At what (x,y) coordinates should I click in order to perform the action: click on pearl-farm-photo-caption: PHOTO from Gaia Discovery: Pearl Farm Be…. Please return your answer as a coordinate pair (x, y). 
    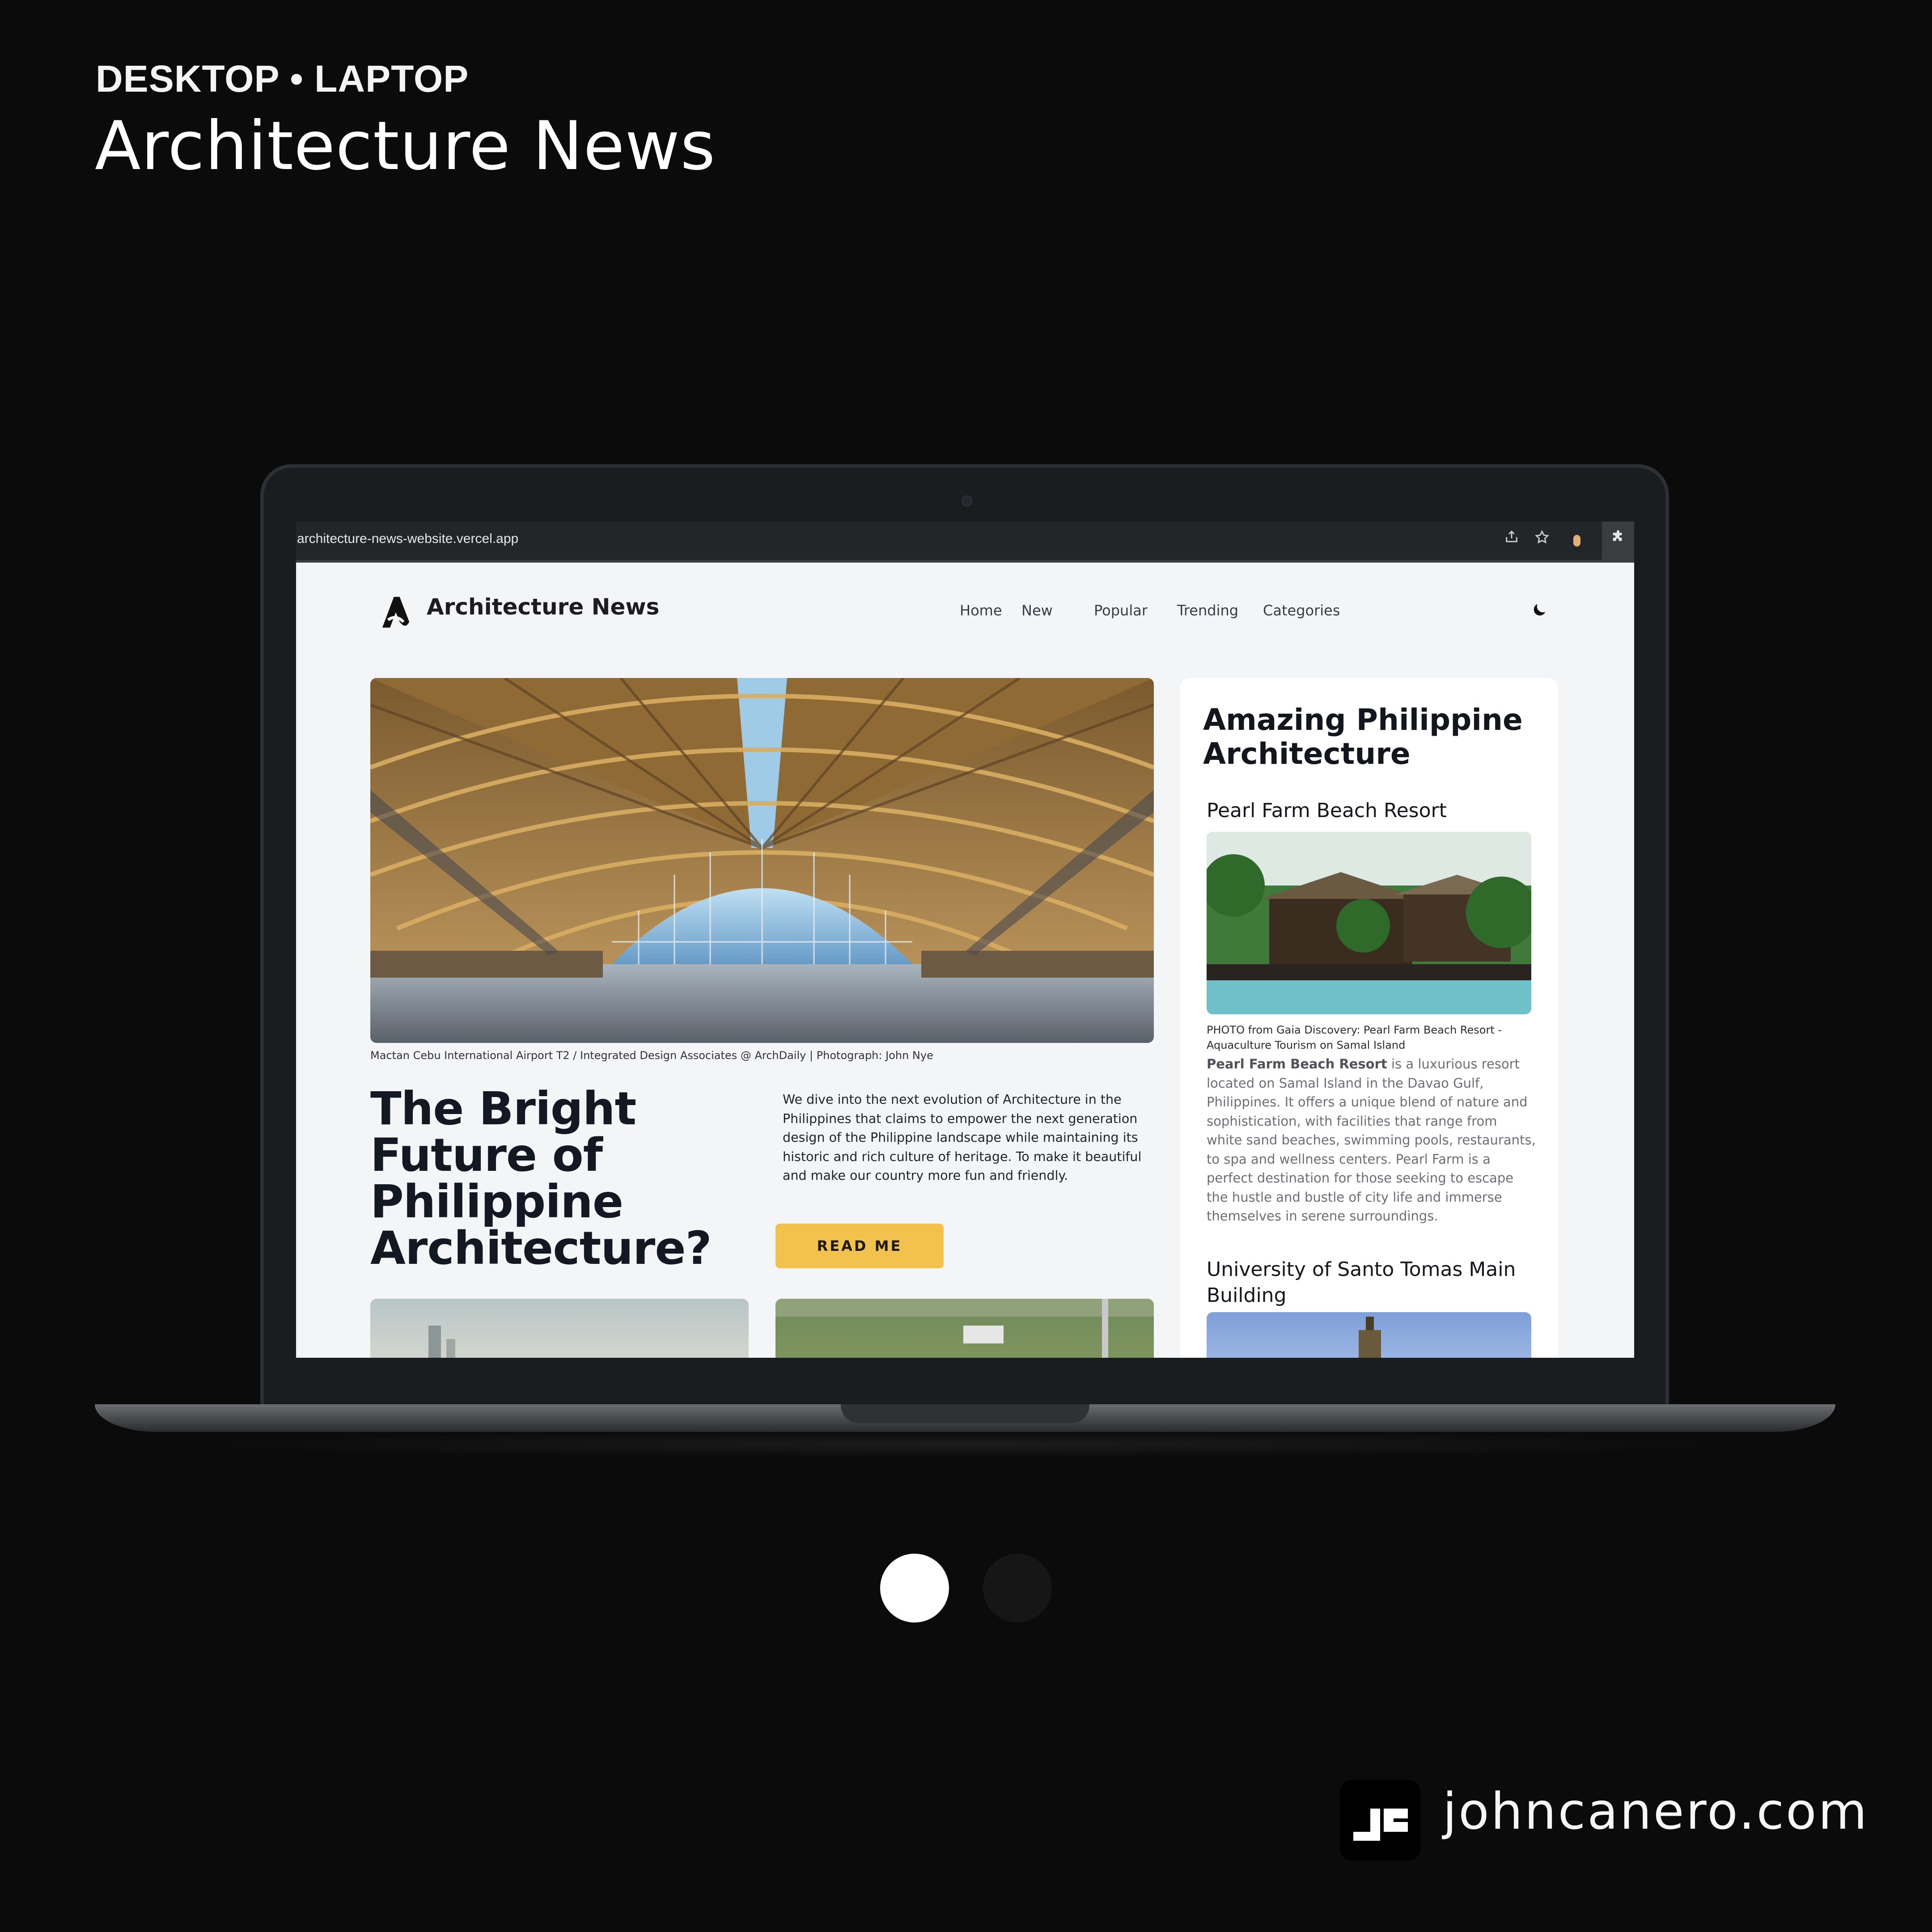
    Looking at the image, I should click on (1354, 1037).